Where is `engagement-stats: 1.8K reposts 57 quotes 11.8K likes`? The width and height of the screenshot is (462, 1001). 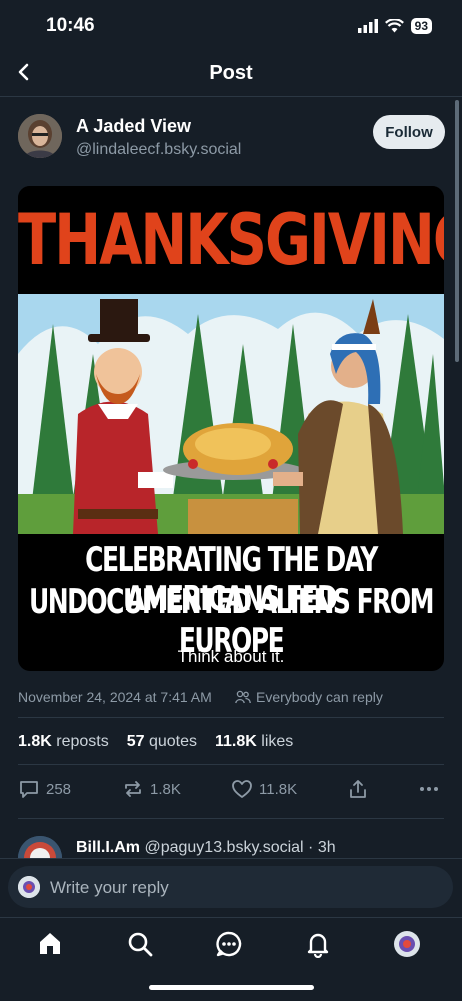
engagement-stats: 1.8K reposts 57 quotes 11.8K likes is located at coordinates (164, 742).